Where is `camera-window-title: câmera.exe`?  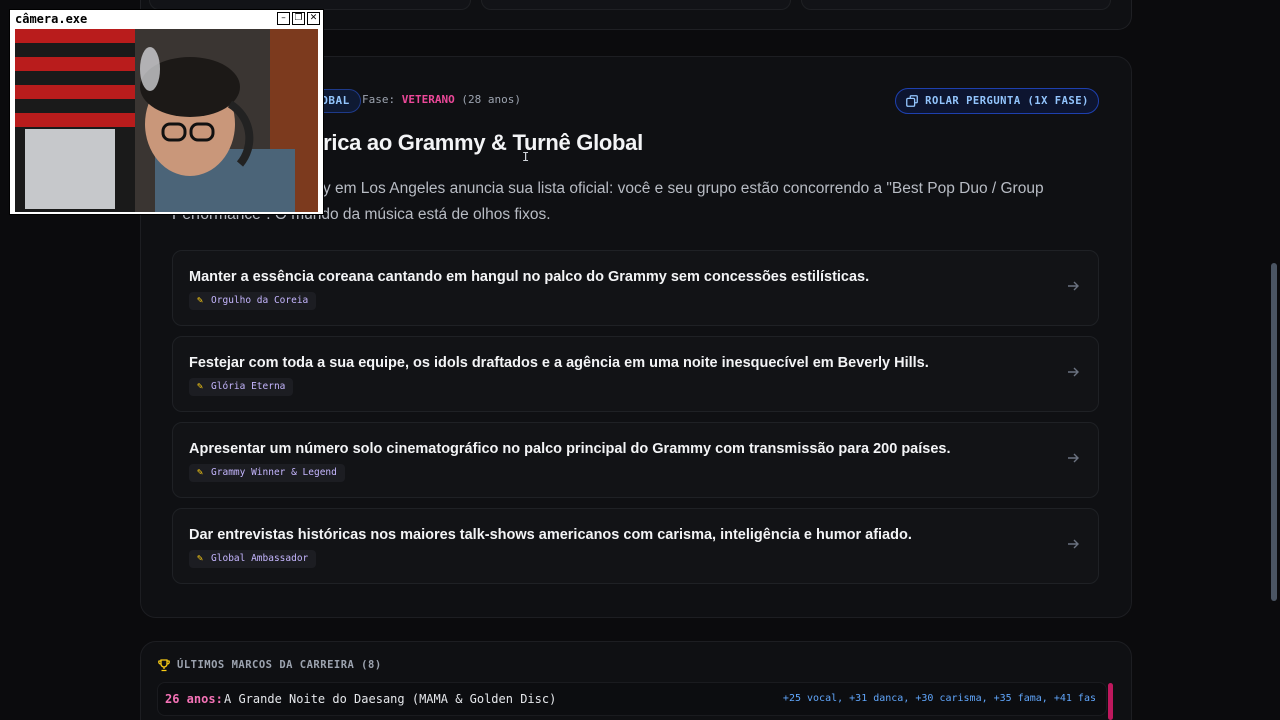 camera-window-title: câmera.exe is located at coordinates (51, 19).